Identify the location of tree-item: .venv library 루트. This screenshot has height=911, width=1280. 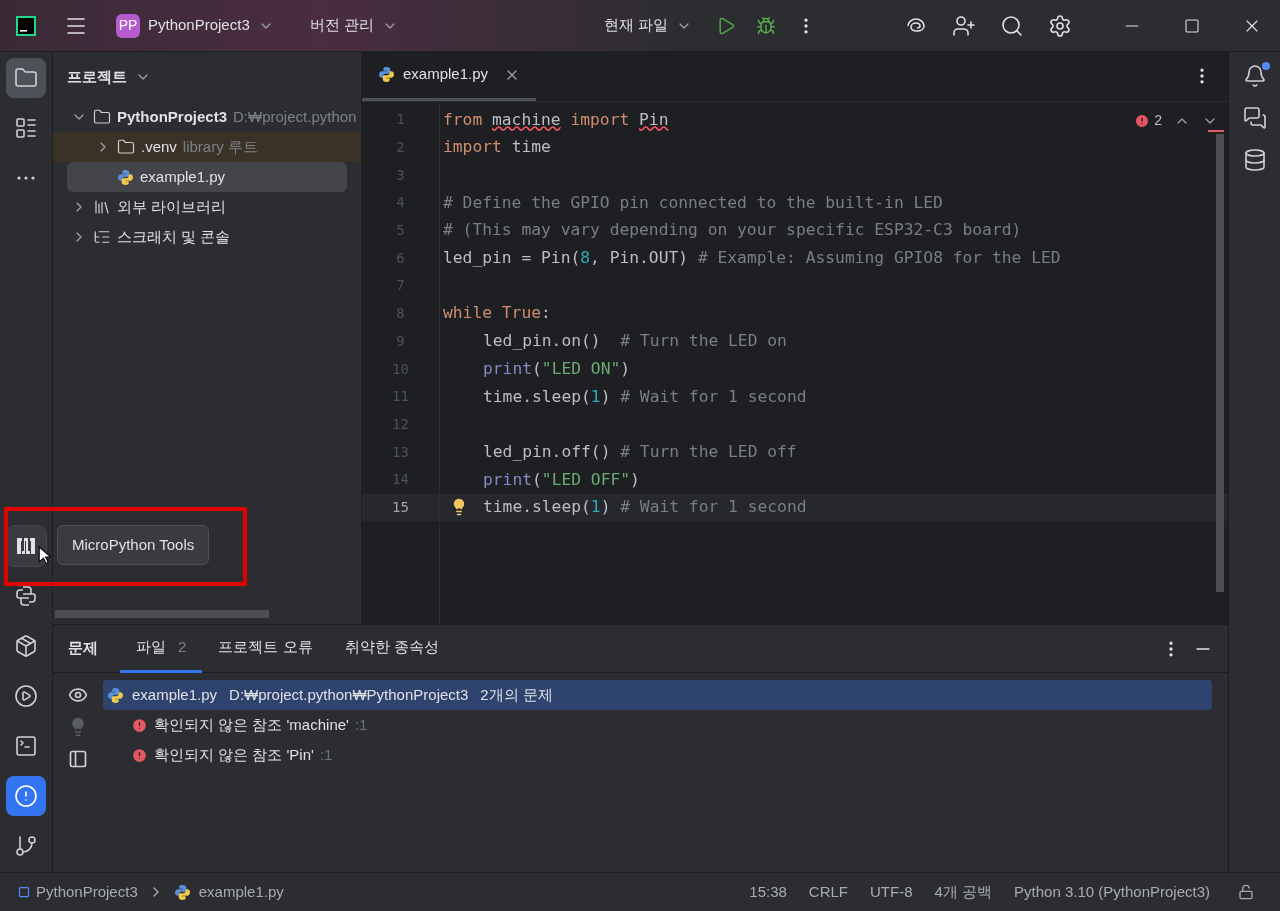
(207, 147).